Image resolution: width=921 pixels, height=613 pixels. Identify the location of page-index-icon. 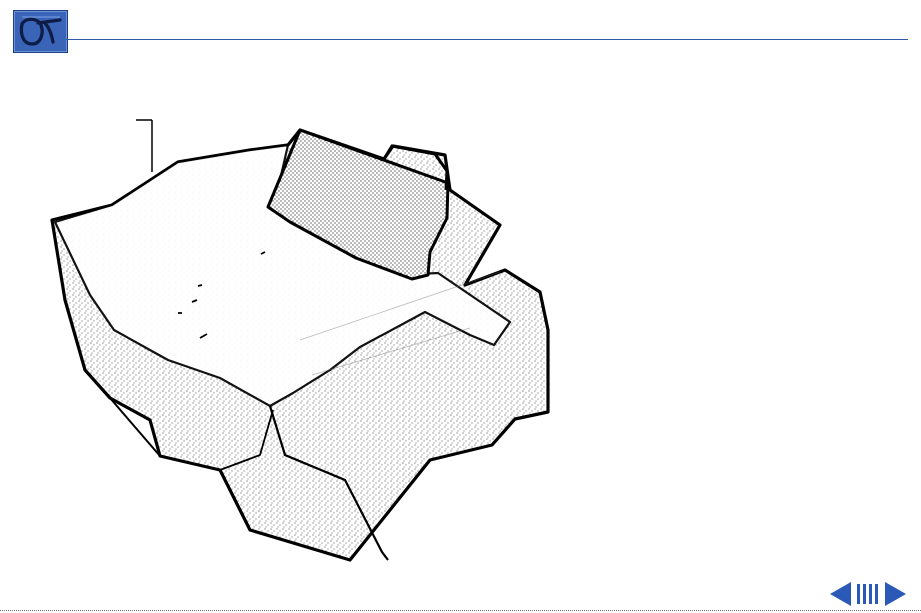
(867, 594).